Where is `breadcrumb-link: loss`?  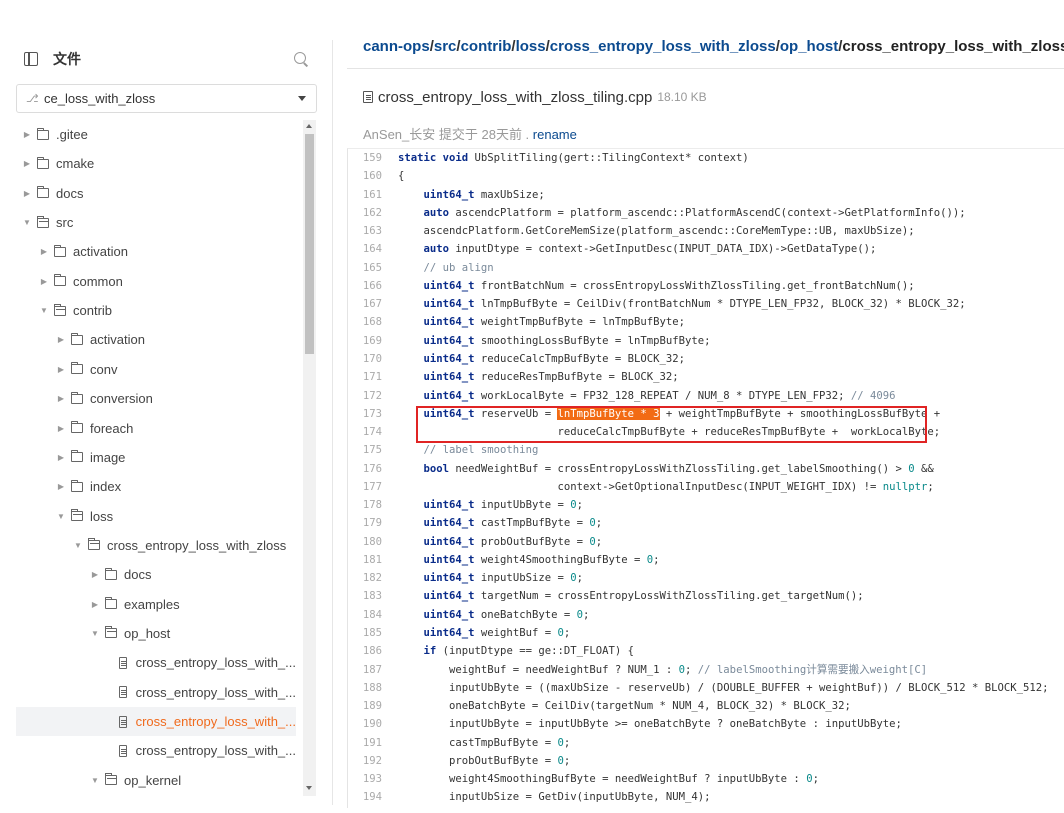 breadcrumb-link: loss is located at coordinates (531, 46).